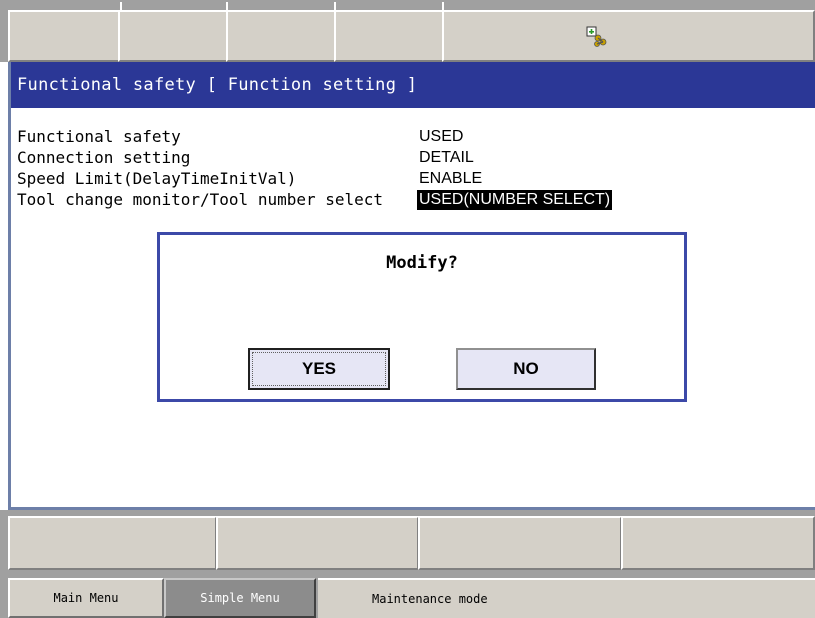 This screenshot has height=618, width=815. Describe the element at coordinates (446, 158) in the screenshot. I see `setting-value: DETAIL` at that location.